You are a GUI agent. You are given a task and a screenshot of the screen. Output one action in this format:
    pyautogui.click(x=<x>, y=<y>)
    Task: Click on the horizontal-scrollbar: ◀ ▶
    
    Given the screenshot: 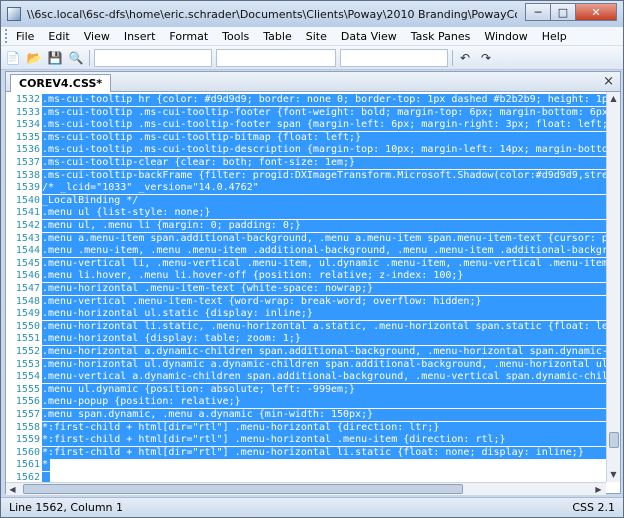 What is the action you would take?
    pyautogui.click(x=306, y=488)
    